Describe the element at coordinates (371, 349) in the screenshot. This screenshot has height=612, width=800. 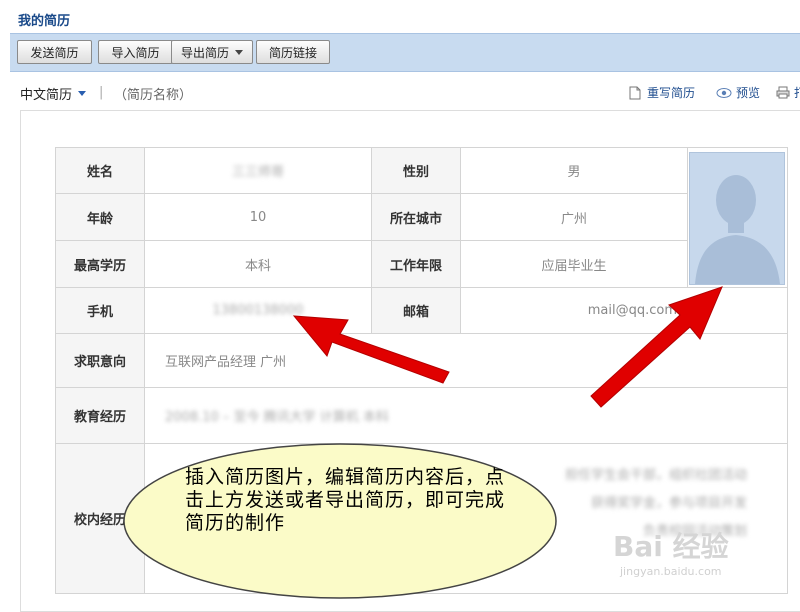
I see `arrow-to-phone` at that location.